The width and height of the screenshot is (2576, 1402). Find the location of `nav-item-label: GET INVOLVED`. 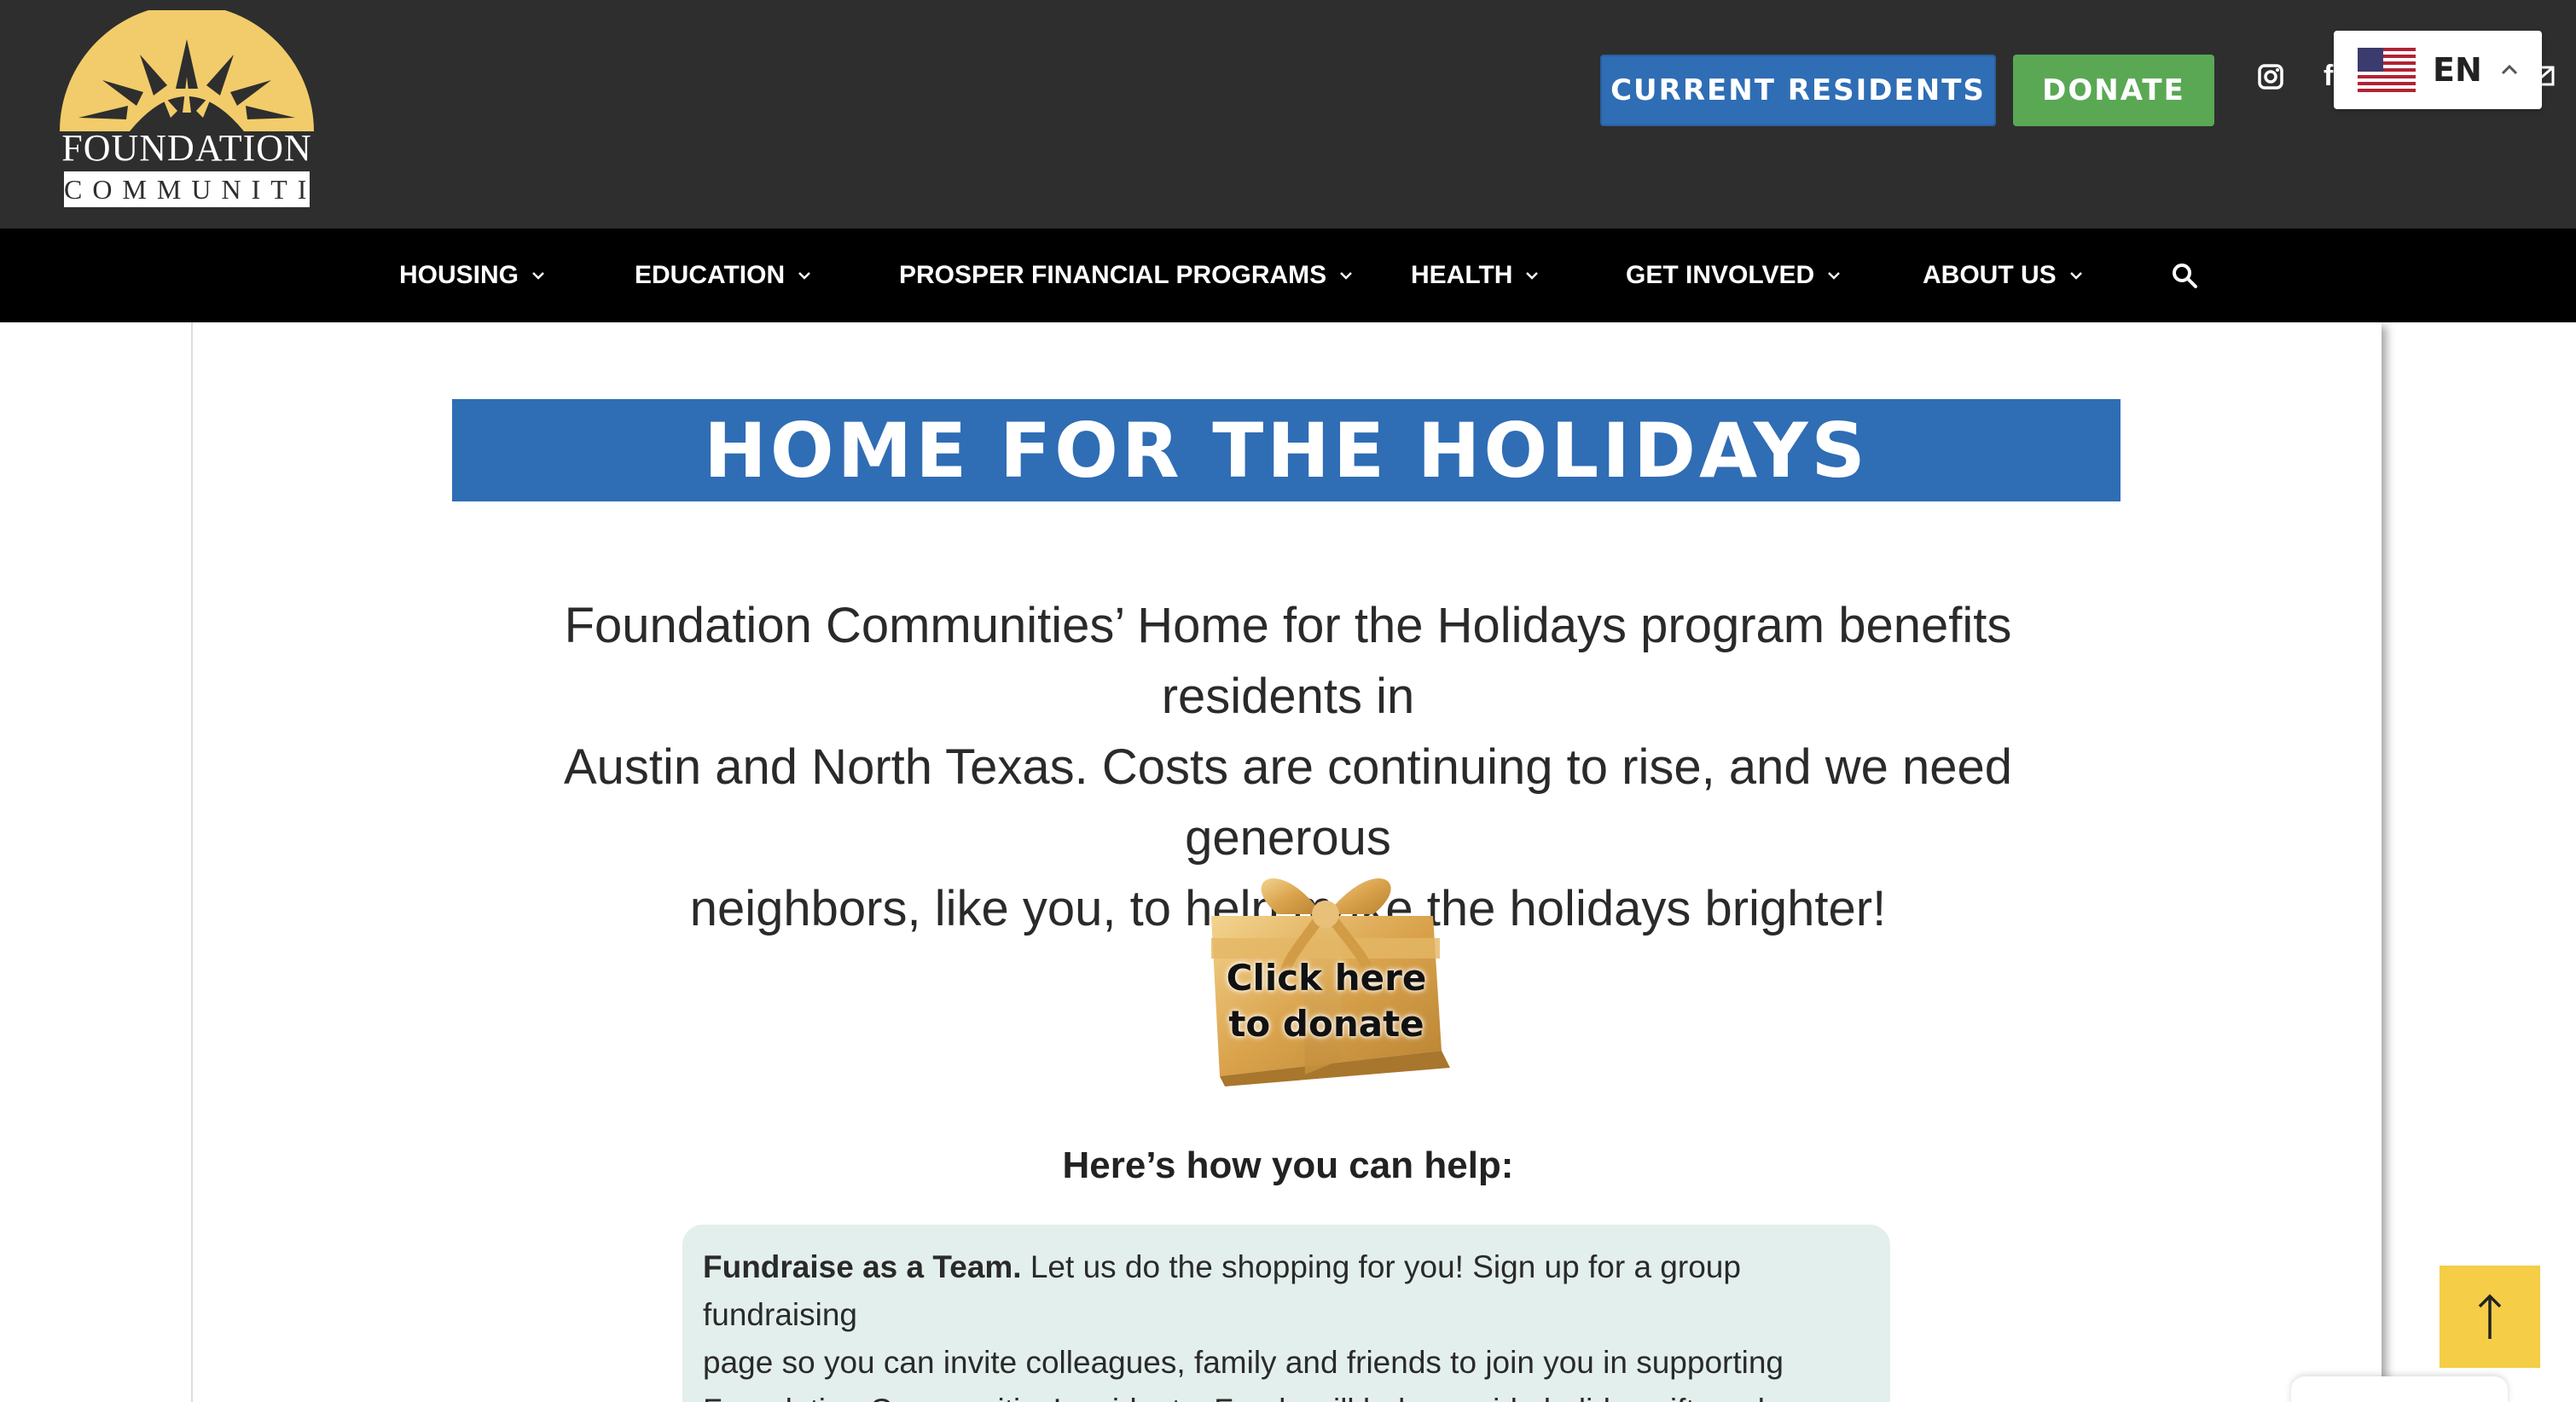

nav-item-label: GET INVOLVED is located at coordinates (1720, 275).